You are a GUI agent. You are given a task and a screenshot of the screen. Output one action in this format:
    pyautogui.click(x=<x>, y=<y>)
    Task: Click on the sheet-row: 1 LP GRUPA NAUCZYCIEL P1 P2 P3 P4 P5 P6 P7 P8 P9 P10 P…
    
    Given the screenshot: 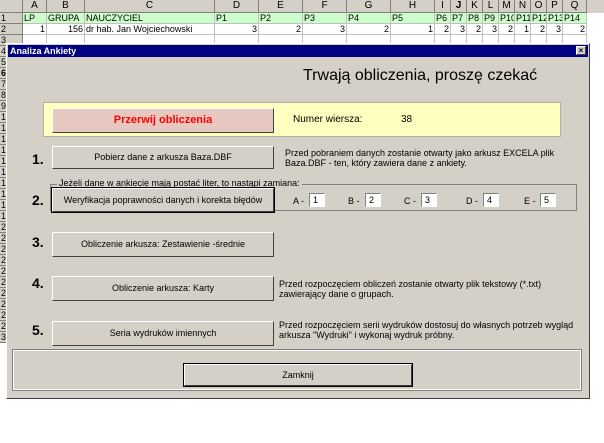 What is the action you would take?
    pyautogui.click(x=302, y=18)
    